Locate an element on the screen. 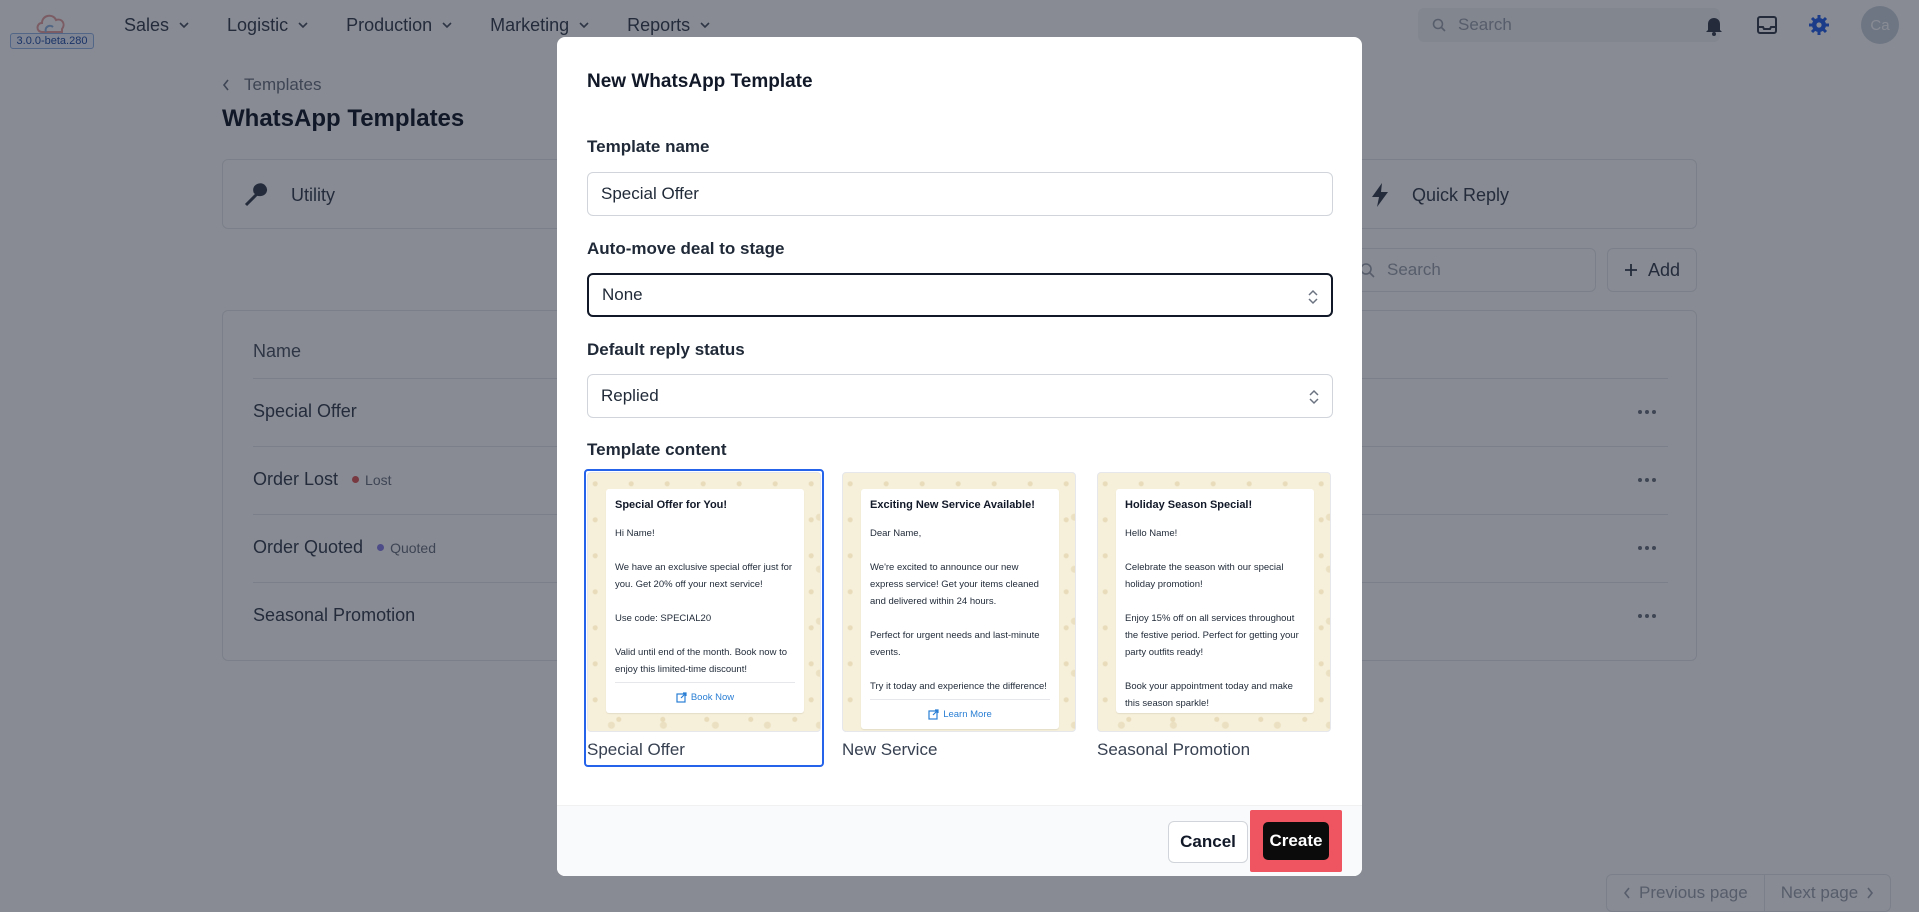  auto-move-label: Auto-move deal to stage is located at coordinates (686, 248).